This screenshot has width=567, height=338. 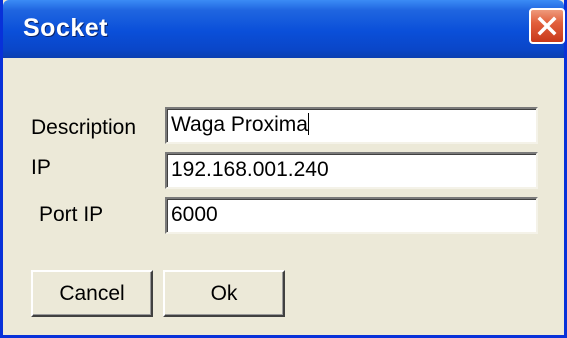 What do you see at coordinates (308, 124) in the screenshot?
I see `text-caret` at bounding box center [308, 124].